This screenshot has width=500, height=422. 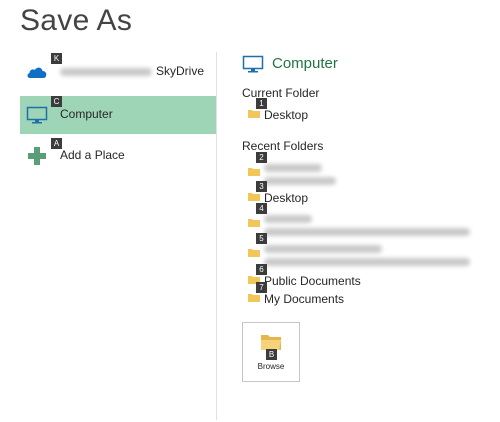 I want to click on place-skydrive: K SkyDrive, so click(x=118, y=72).